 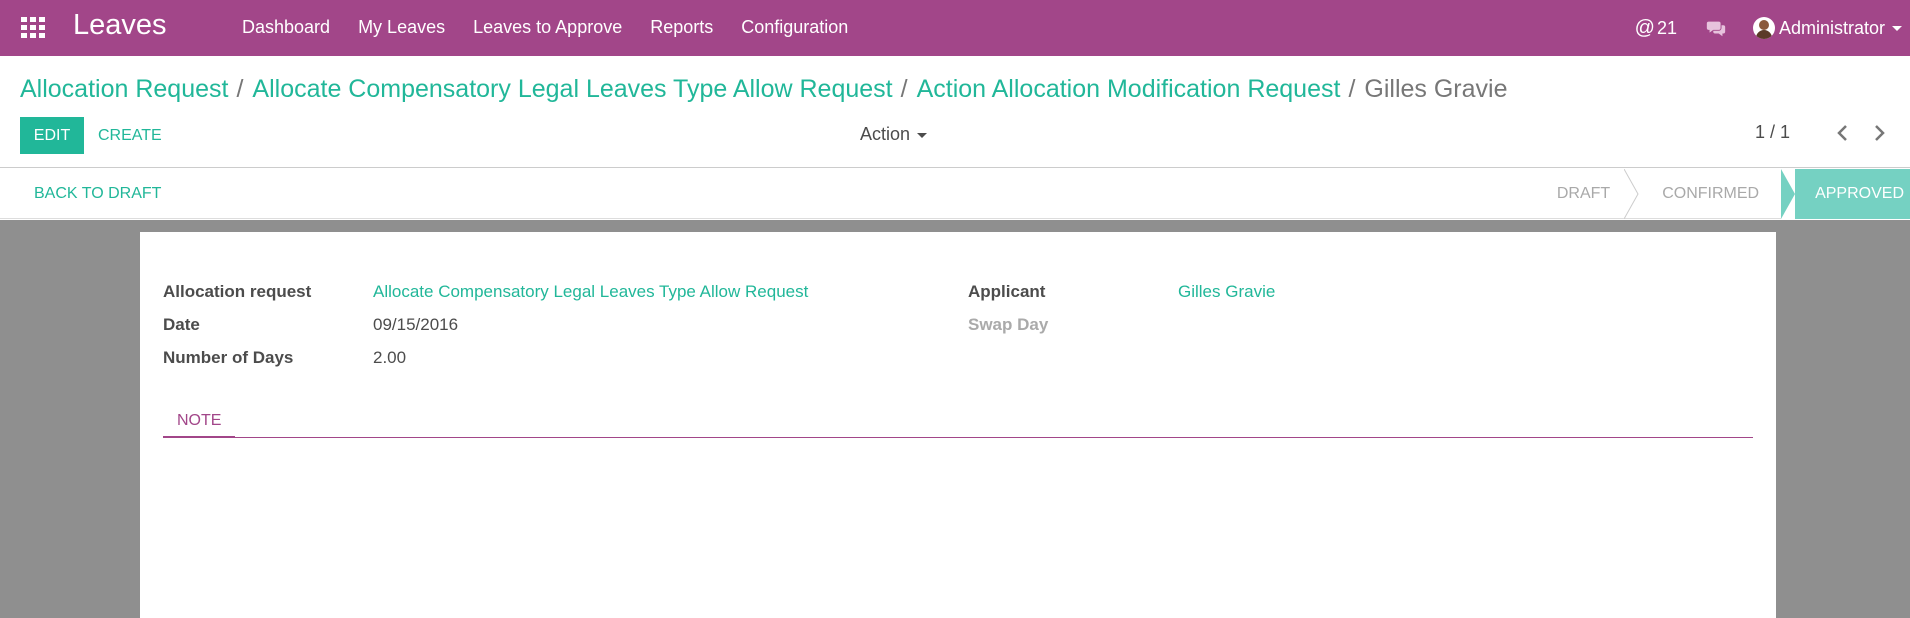 I want to click on chat-icon, so click(x=1716, y=28).